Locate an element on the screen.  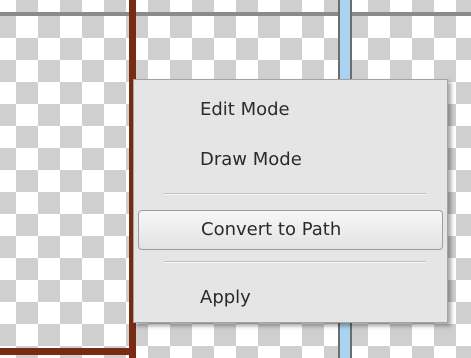
shape-frame-edge-horizontal is located at coordinates (68, 351).